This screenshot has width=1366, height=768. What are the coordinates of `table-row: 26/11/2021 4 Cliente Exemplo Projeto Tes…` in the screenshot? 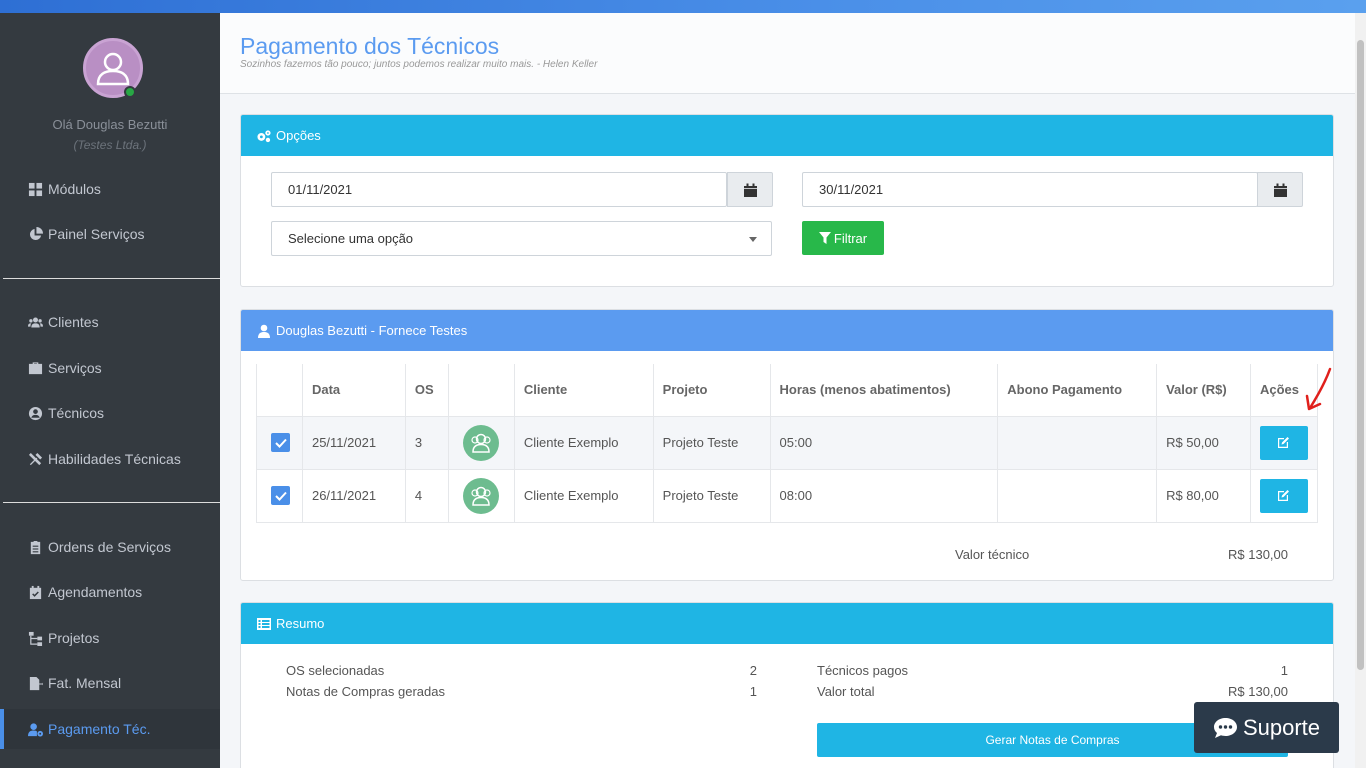 It's located at (787, 496).